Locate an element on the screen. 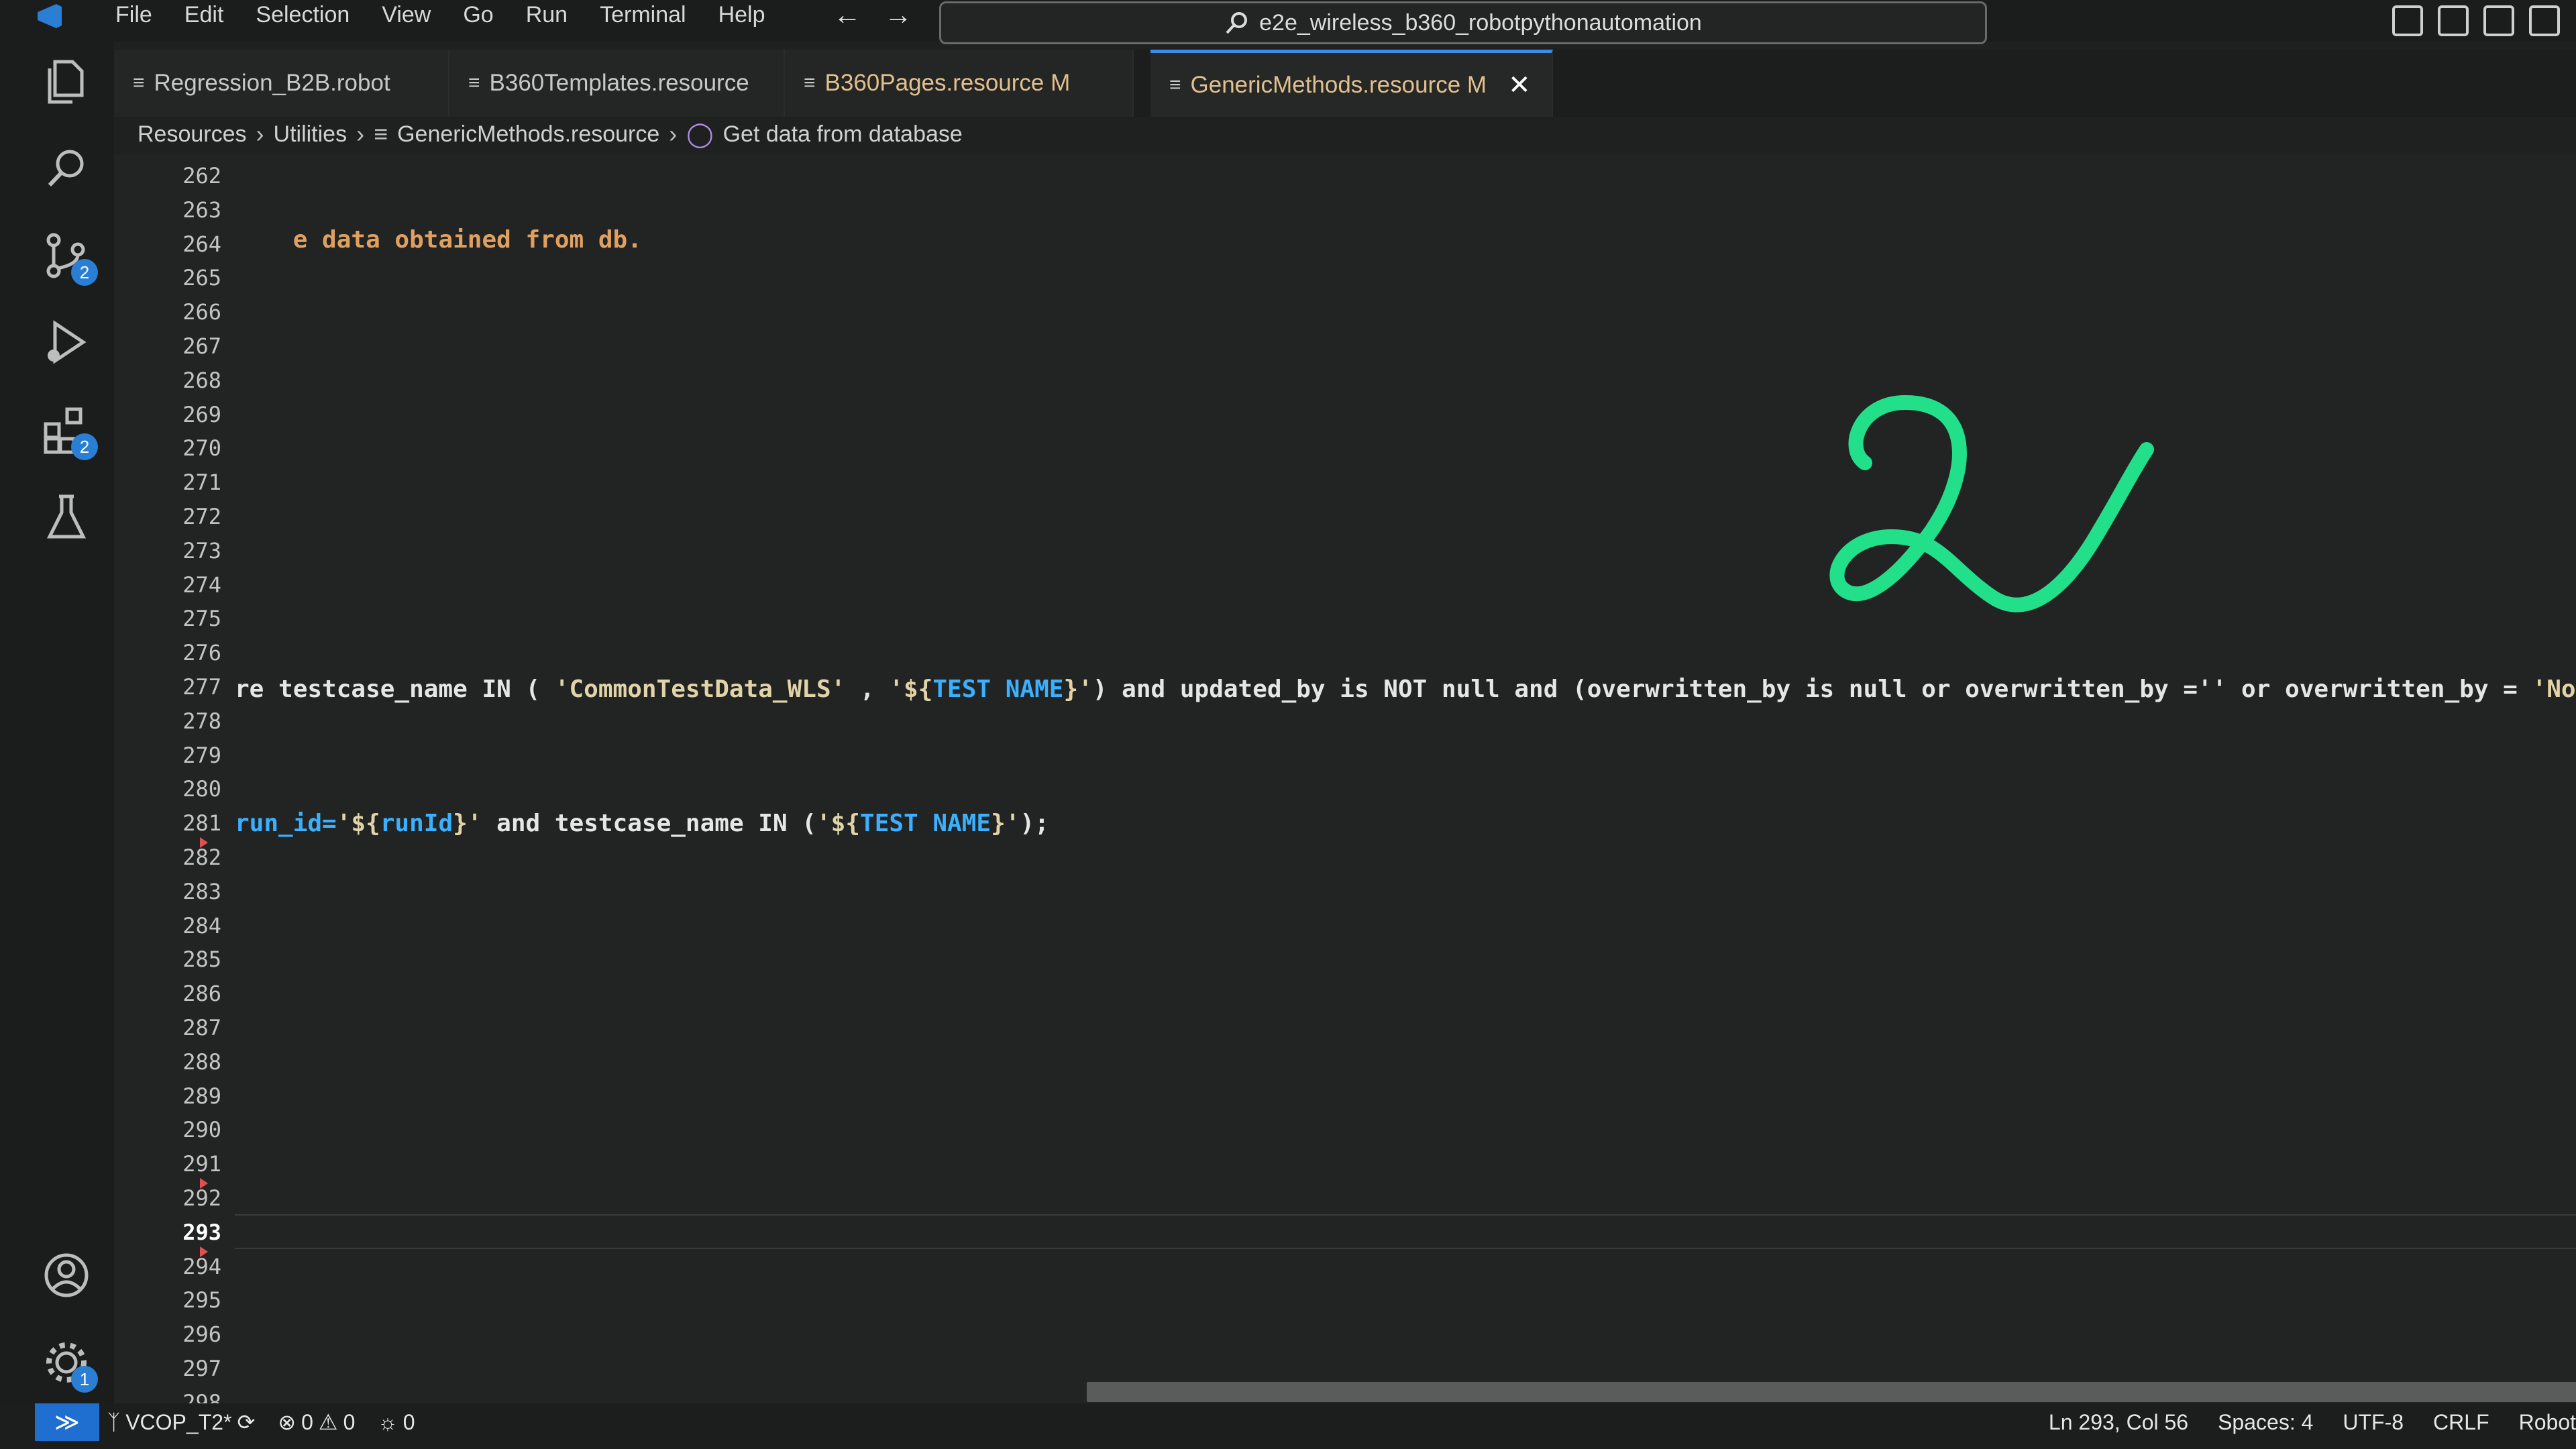 The width and height of the screenshot is (2576, 1449). tab-label: Regression_B2B.robot is located at coordinates (272, 83).